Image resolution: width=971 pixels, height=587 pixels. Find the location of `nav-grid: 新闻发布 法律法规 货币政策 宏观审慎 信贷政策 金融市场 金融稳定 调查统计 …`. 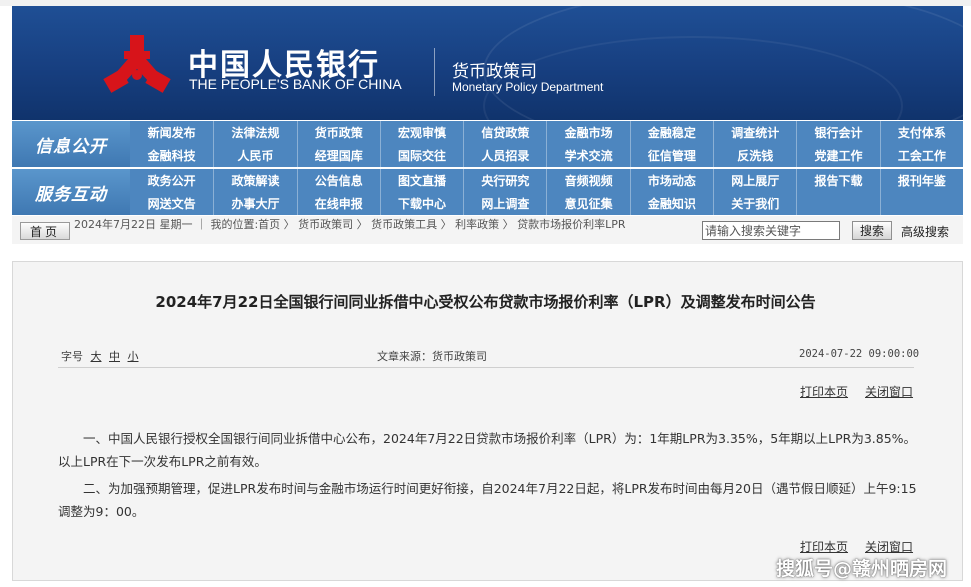

nav-grid: 新闻发布 法律法规 货币政策 宏观审慎 信贷政策 金融市场 金融稳定 调查统计 … is located at coordinates (546, 144).